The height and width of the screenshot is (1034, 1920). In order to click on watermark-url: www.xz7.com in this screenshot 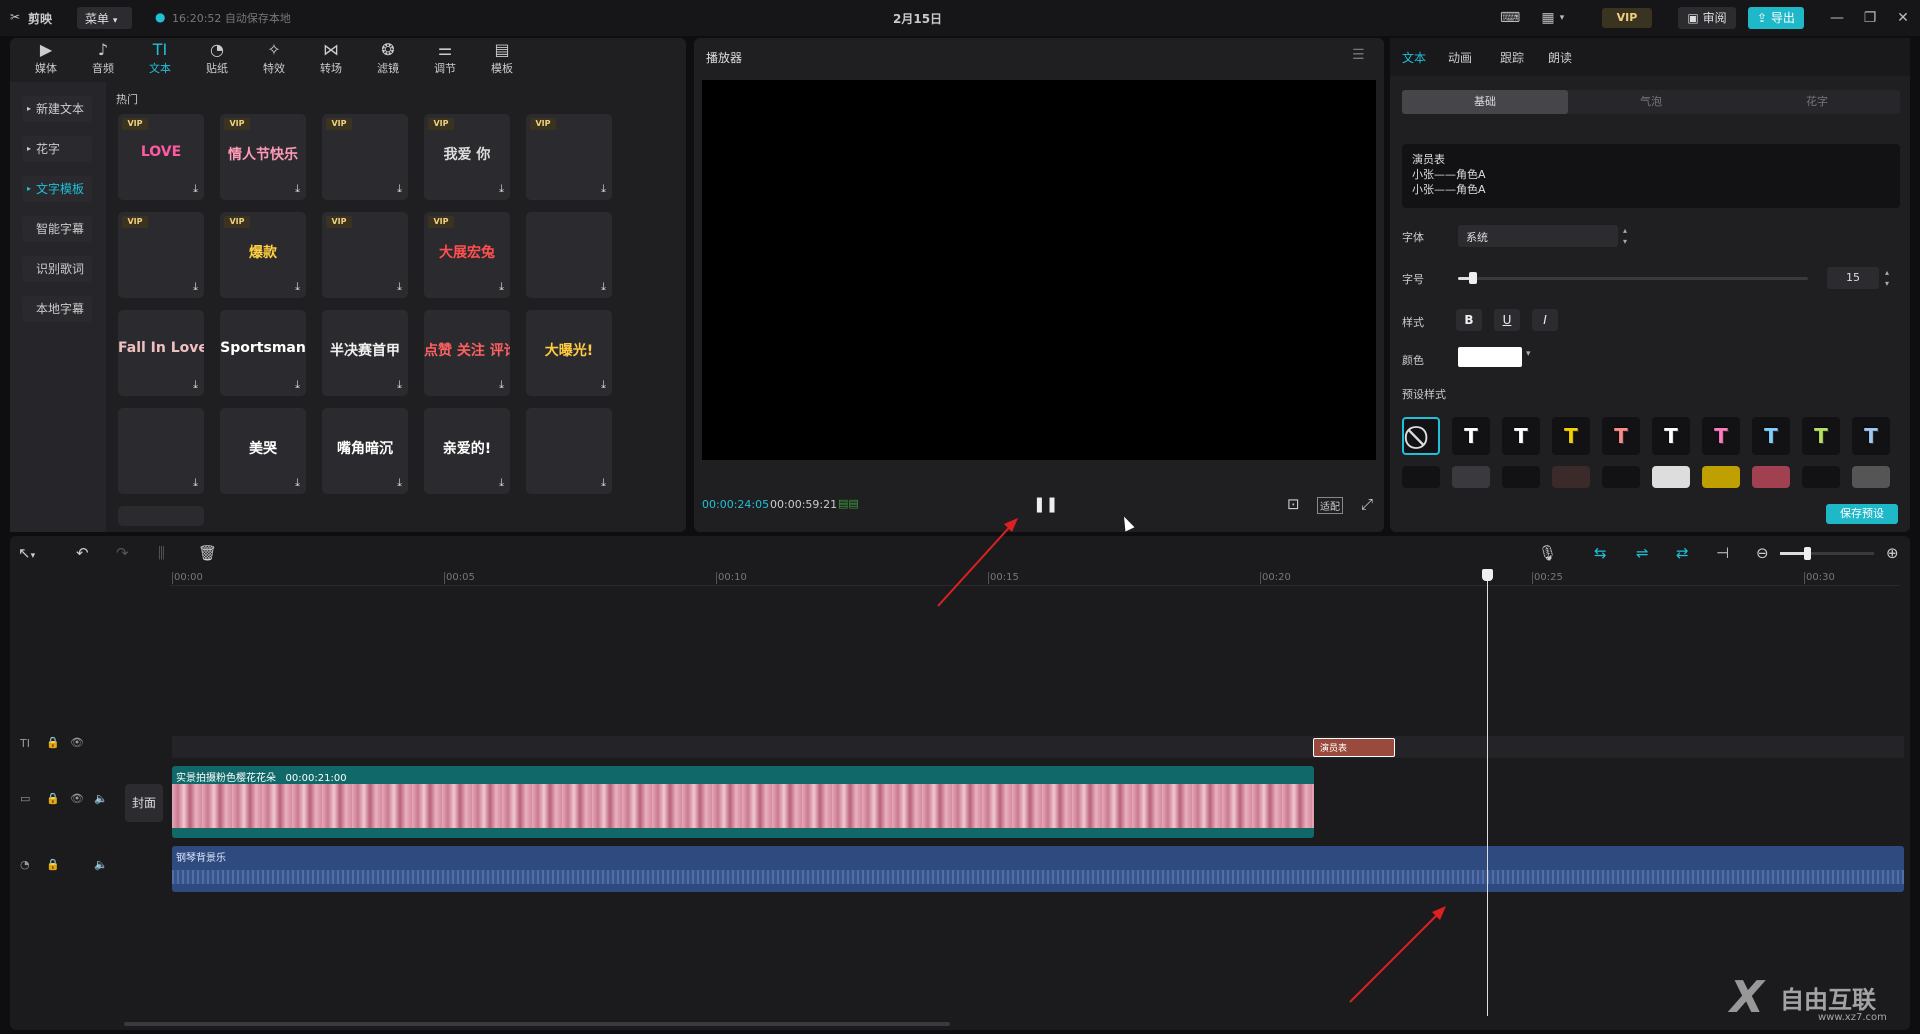, I will do `click(1852, 1017)`.